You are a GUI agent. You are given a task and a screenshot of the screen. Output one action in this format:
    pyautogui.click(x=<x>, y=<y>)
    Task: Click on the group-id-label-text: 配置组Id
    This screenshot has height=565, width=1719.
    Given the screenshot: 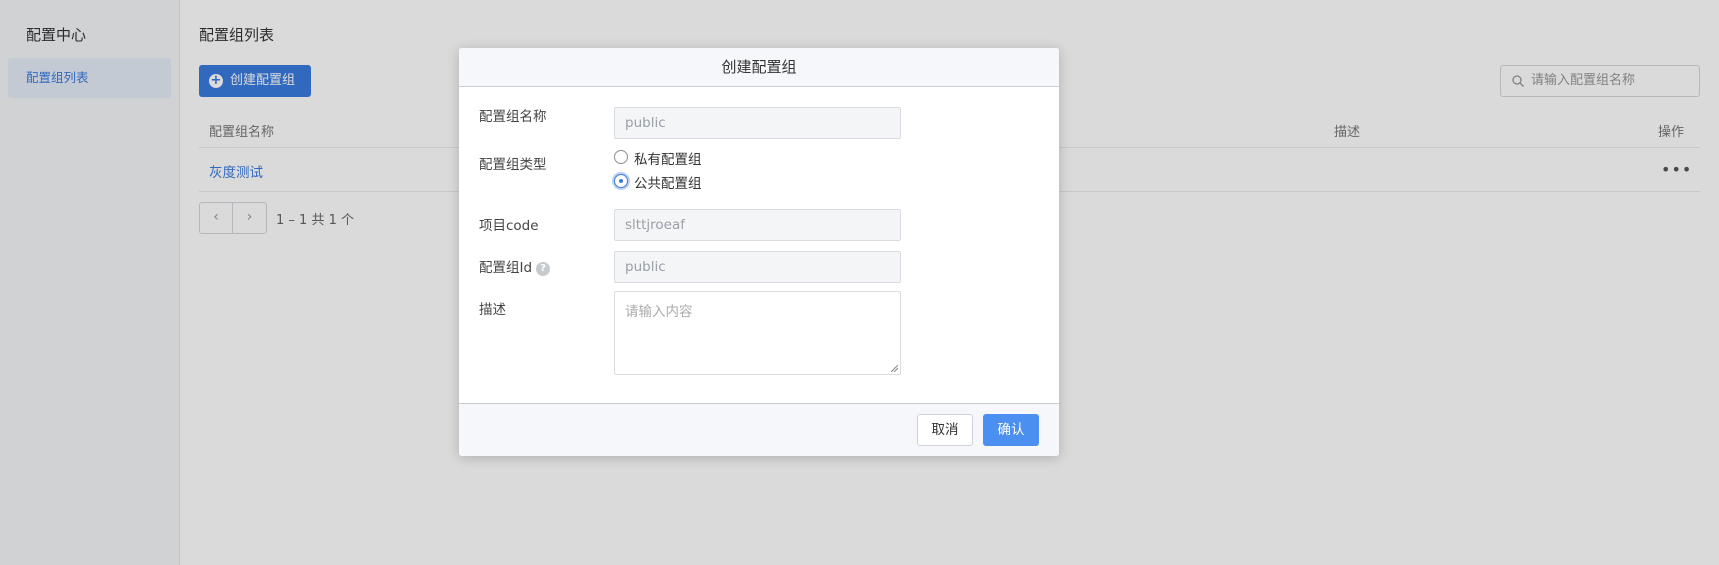 What is the action you would take?
    pyautogui.click(x=506, y=268)
    